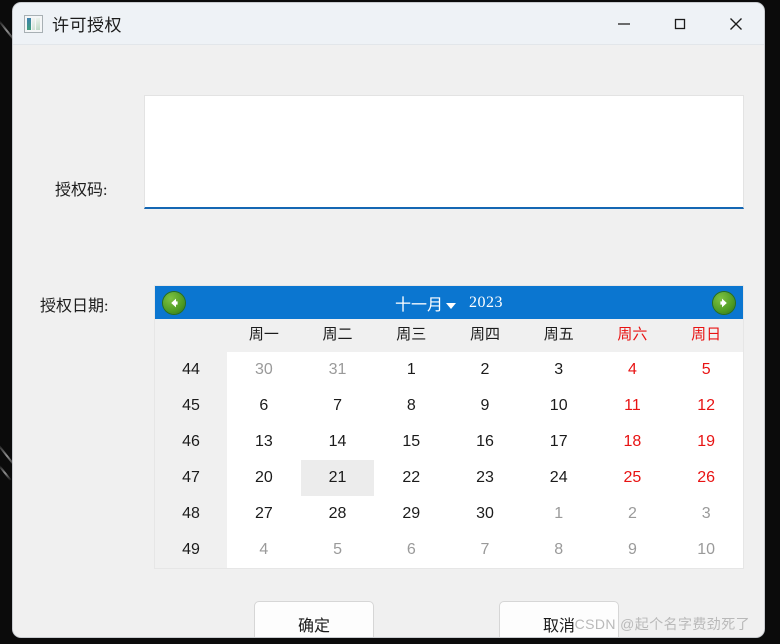 The height and width of the screenshot is (644, 780). Describe the element at coordinates (632, 335) in the screenshot. I see `weekday-header: 周六` at that location.